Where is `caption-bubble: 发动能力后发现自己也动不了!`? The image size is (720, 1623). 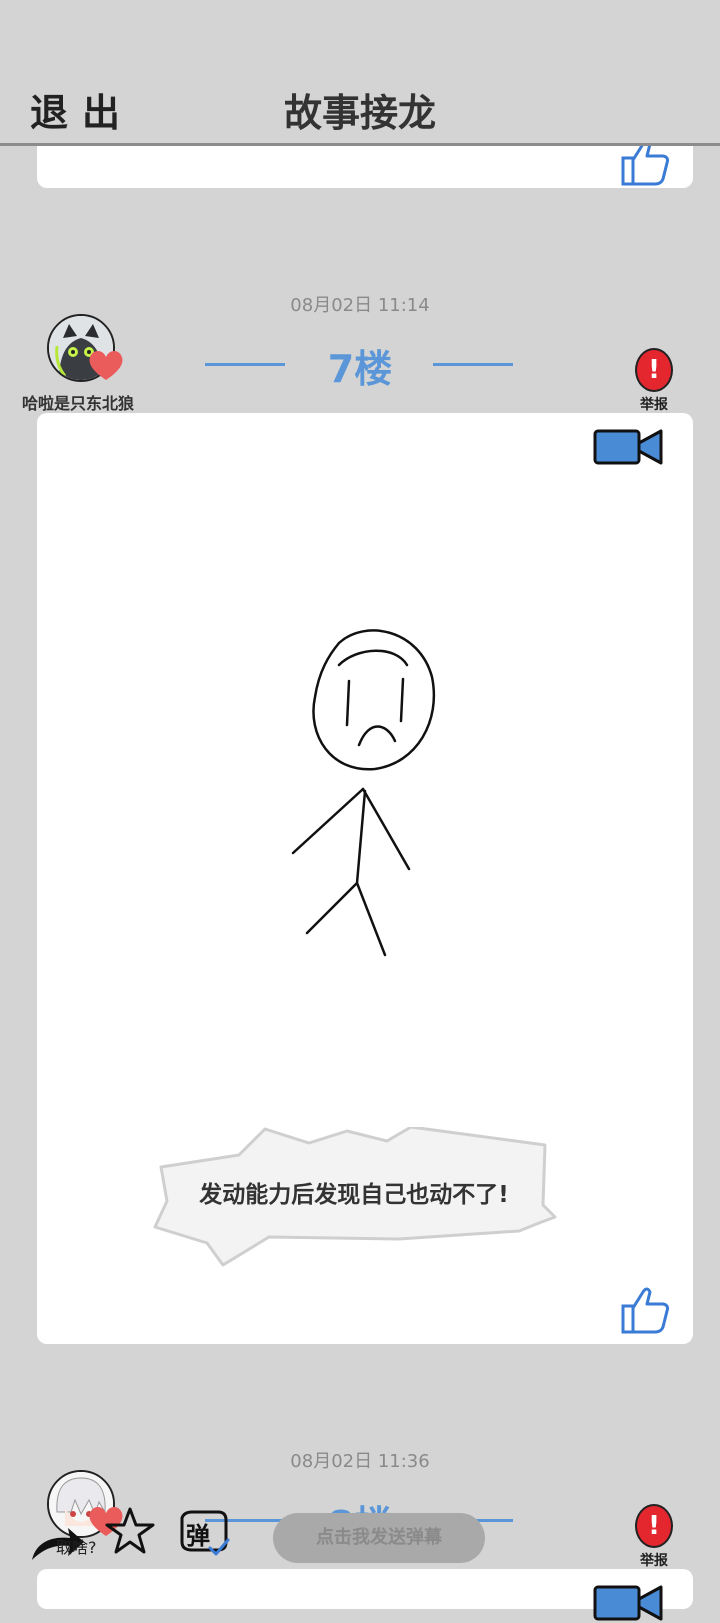
caption-bubble: 发动能力后发现自己也动不了! is located at coordinates (354, 1199).